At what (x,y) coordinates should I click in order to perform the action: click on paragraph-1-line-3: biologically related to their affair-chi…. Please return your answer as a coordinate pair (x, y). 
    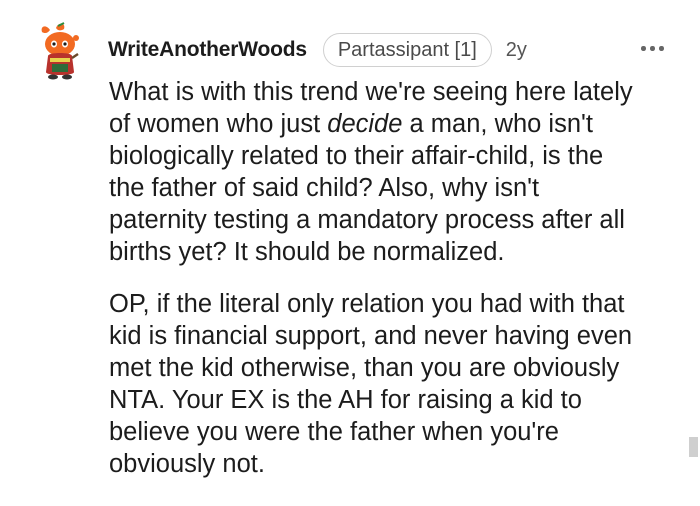
    Looking at the image, I should click on (356, 156).